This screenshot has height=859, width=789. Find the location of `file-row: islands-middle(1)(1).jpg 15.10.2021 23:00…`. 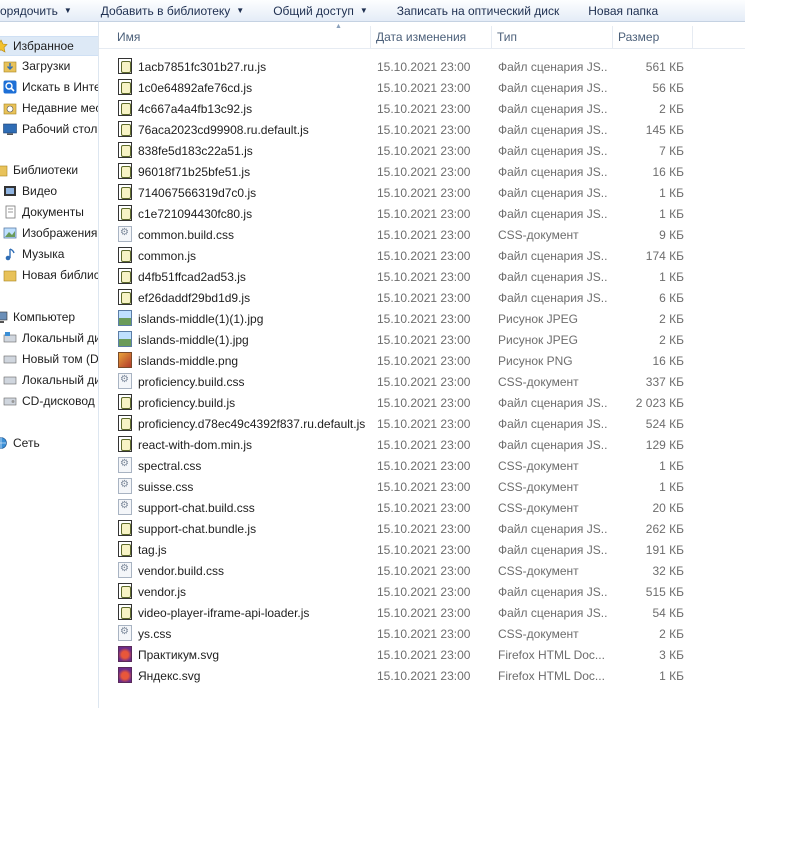

file-row: islands-middle(1)(1).jpg 15.10.2021 23:00… is located at coordinates (422, 318).